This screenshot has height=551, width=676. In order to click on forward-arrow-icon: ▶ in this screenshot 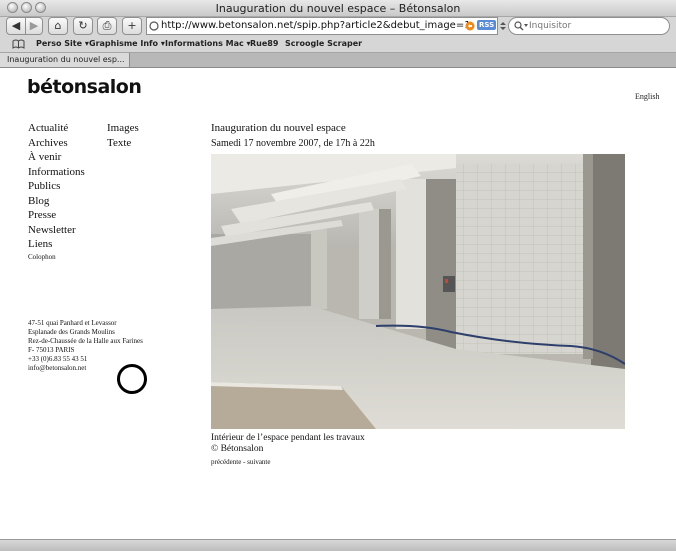, I will do `click(34, 25)`.